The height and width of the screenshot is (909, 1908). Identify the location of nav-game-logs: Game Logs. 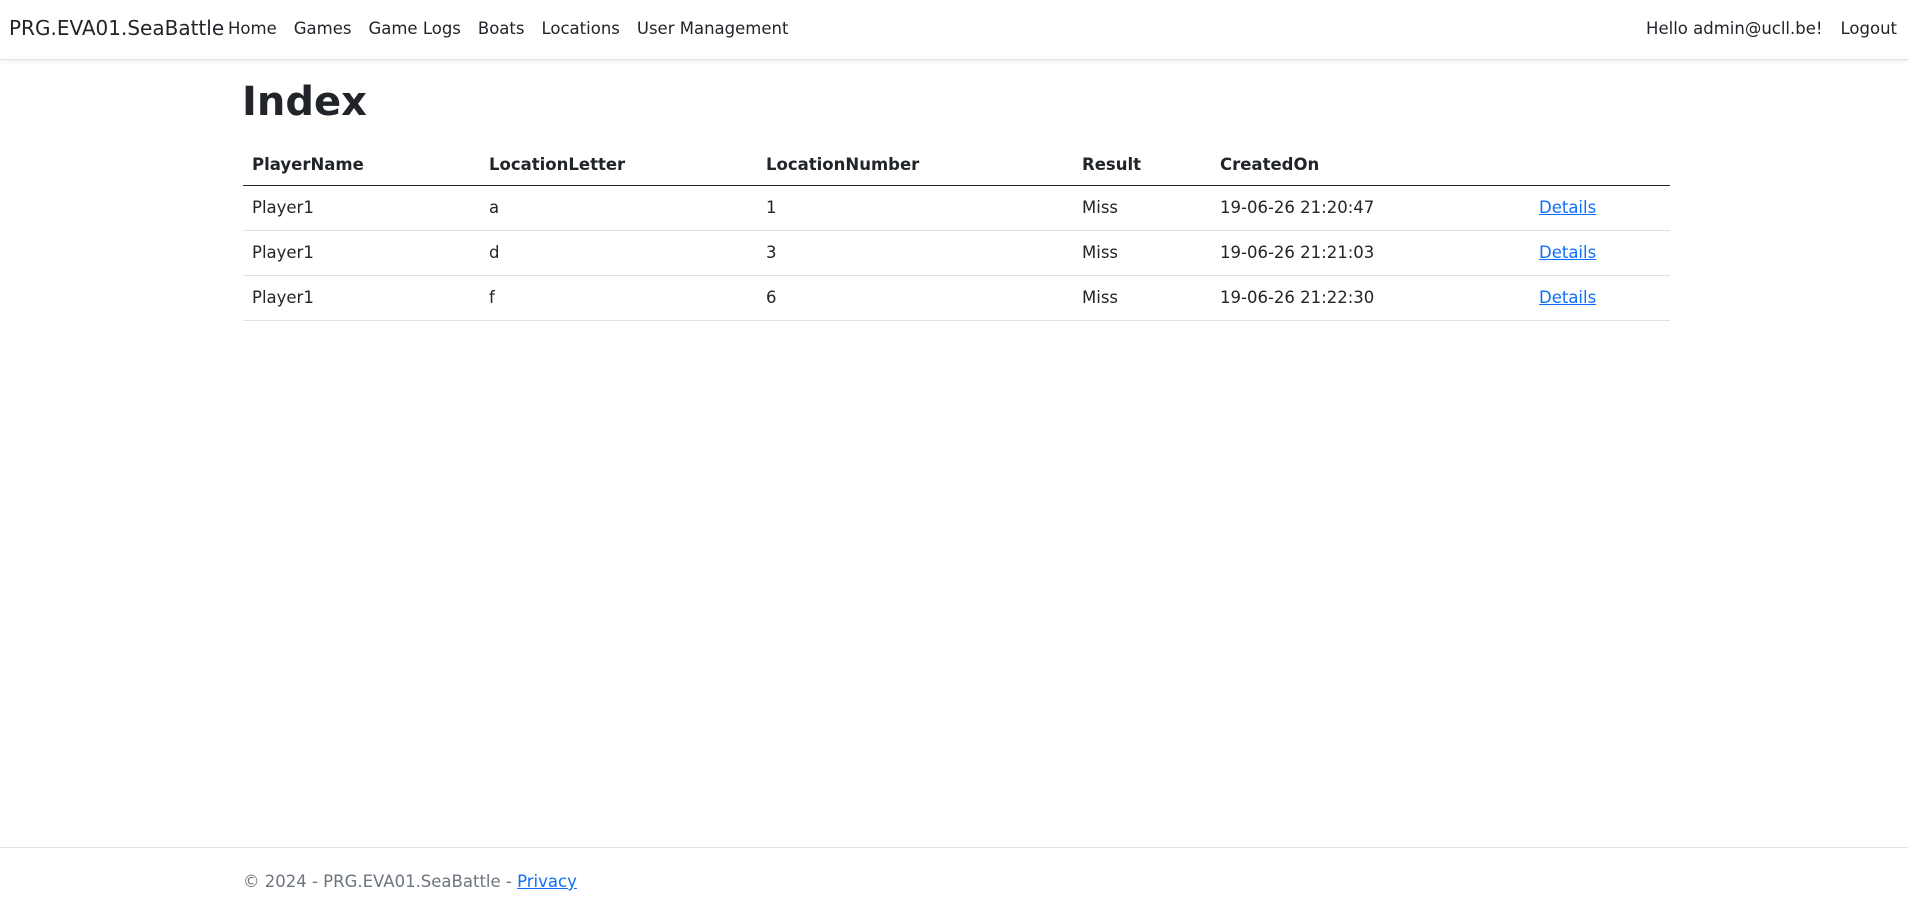
(414, 28).